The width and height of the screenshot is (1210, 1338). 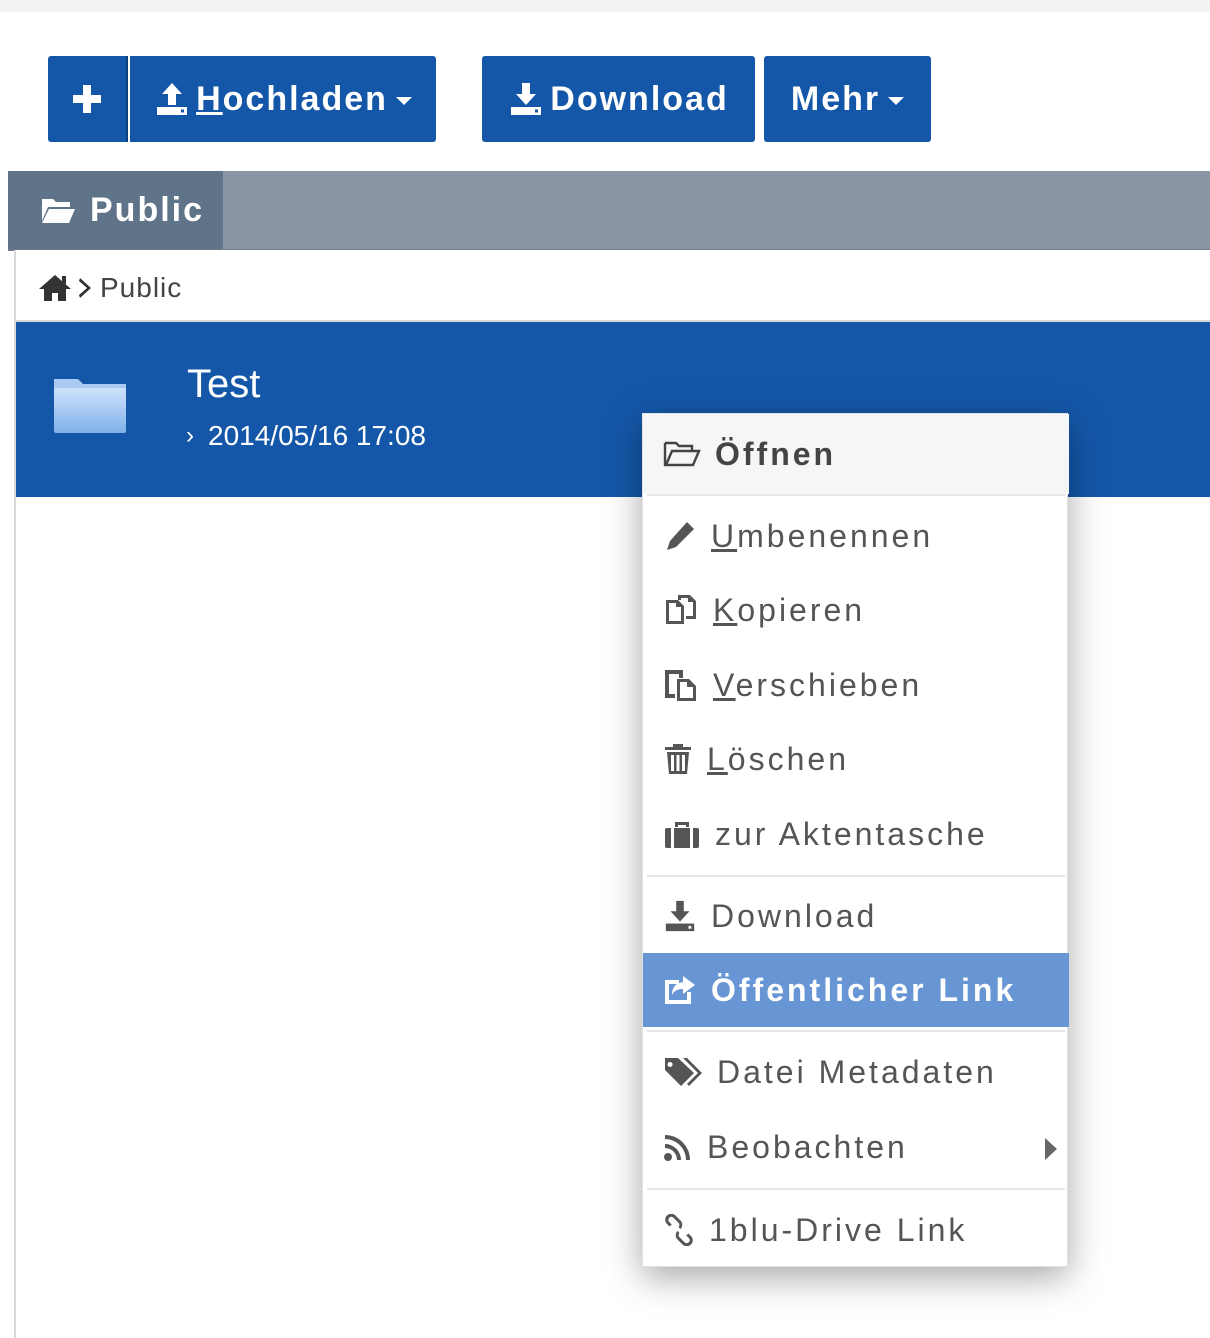 What do you see at coordinates (677, 1148) in the screenshot?
I see `rss-icon` at bounding box center [677, 1148].